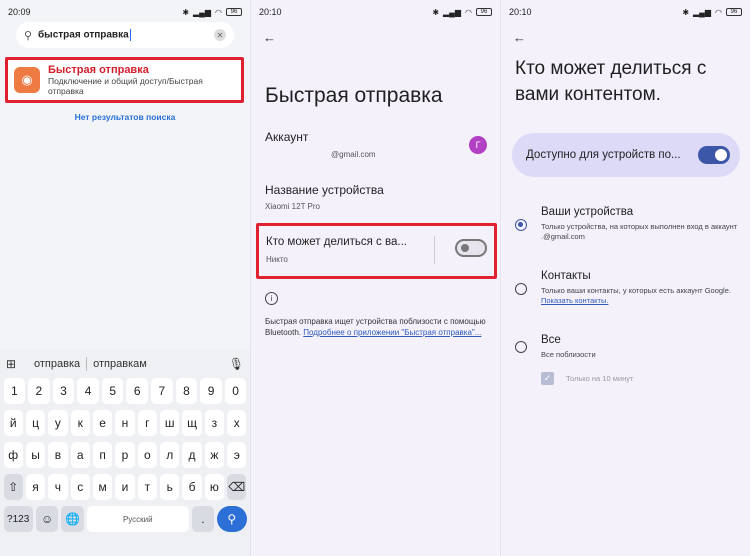  What do you see at coordinates (13, 423) in the screenshot?
I see `key: й` at bounding box center [13, 423].